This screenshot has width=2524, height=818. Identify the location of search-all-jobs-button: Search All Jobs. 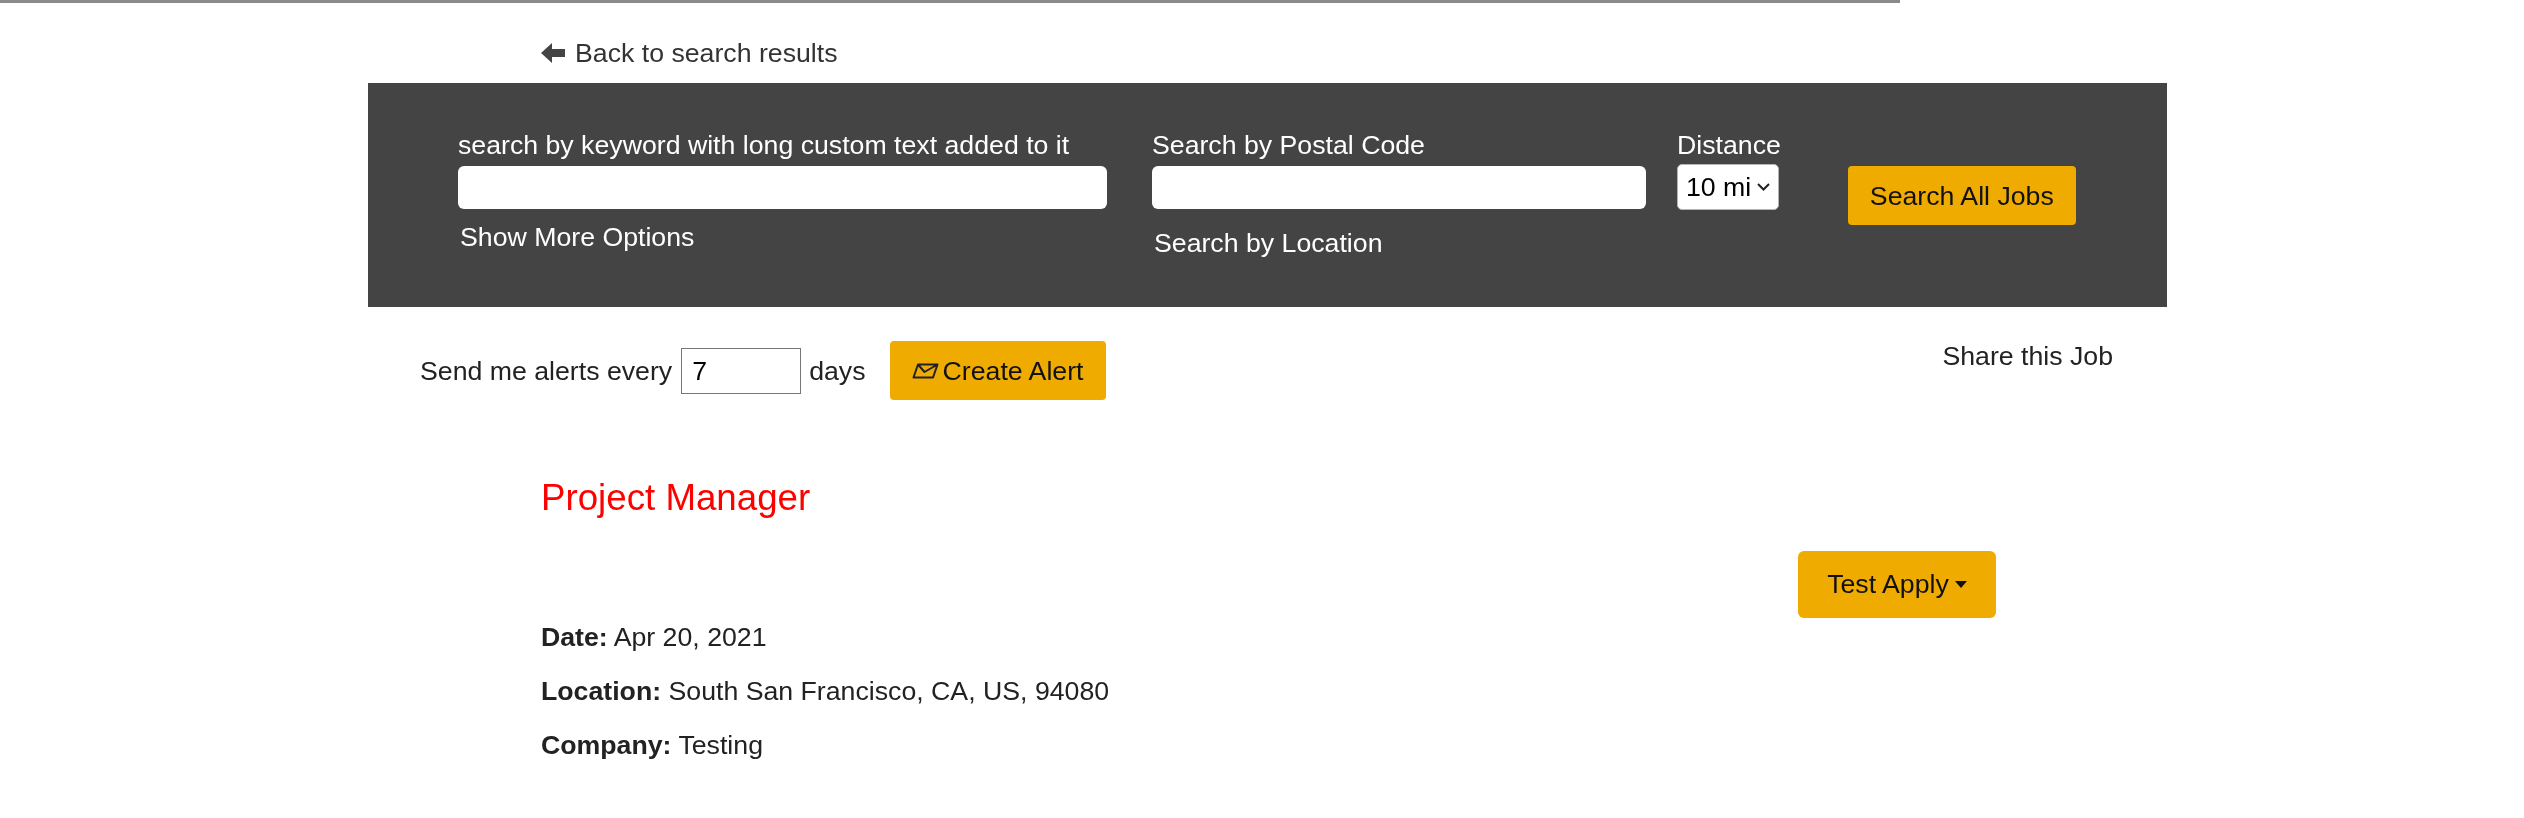
(1961, 195).